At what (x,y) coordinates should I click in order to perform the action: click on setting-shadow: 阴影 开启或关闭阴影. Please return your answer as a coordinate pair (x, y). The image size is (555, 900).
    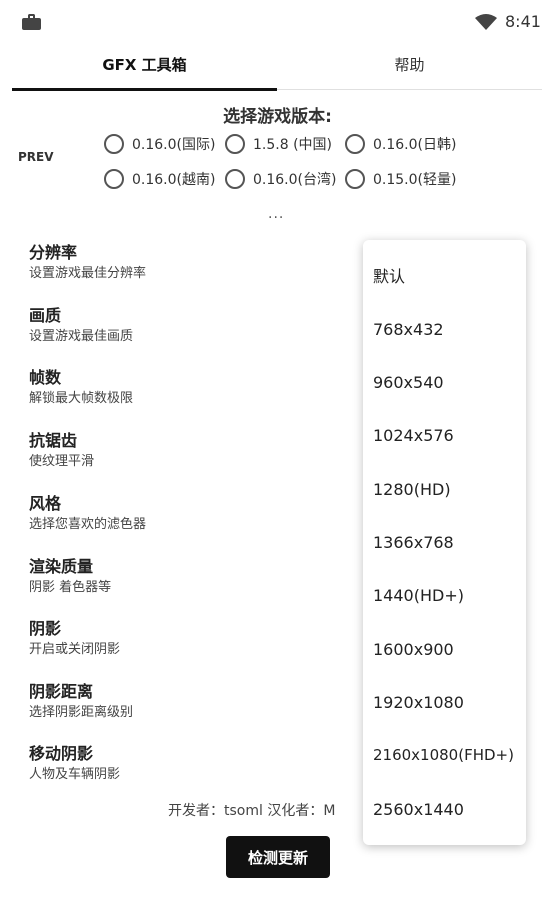
    Looking at the image, I should click on (194, 639).